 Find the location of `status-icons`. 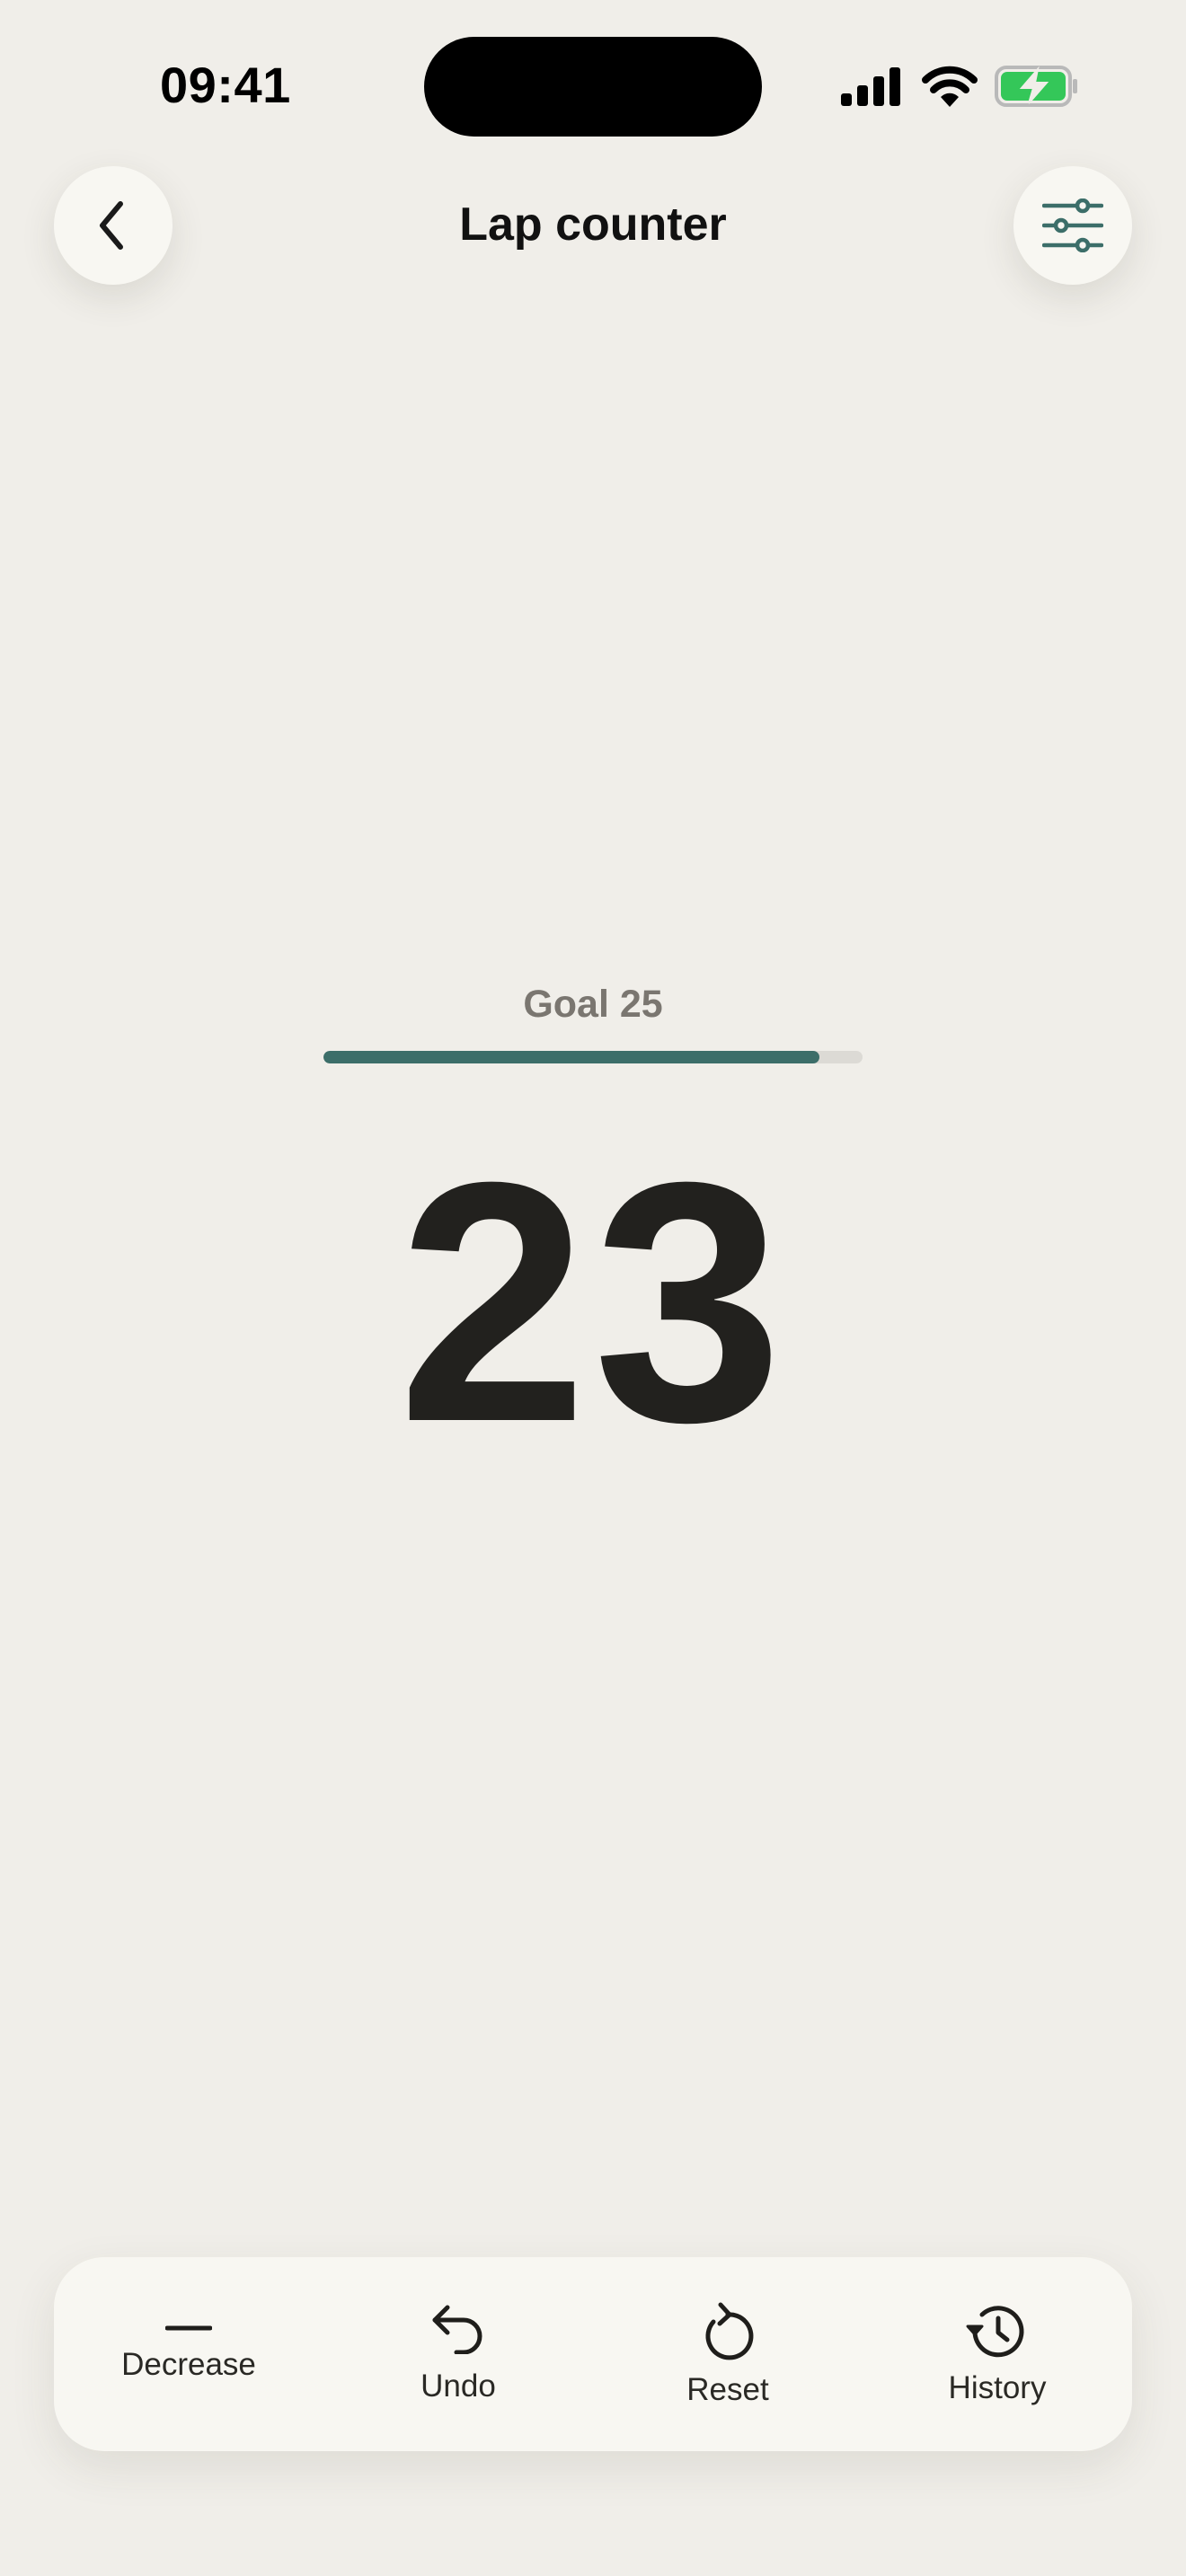

status-icons is located at coordinates (959, 86).